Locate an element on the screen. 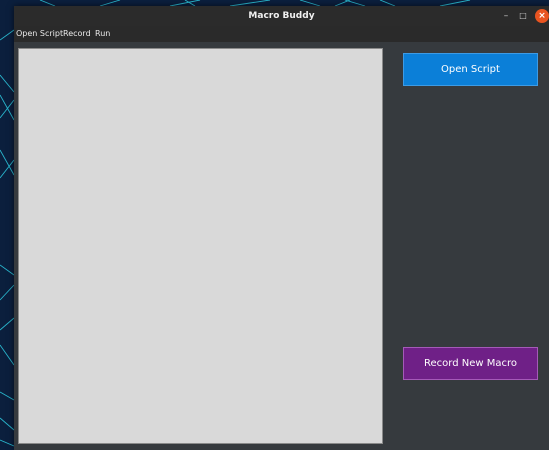 This screenshot has width=549, height=450. open-script-button: Open Script is located at coordinates (470, 69).